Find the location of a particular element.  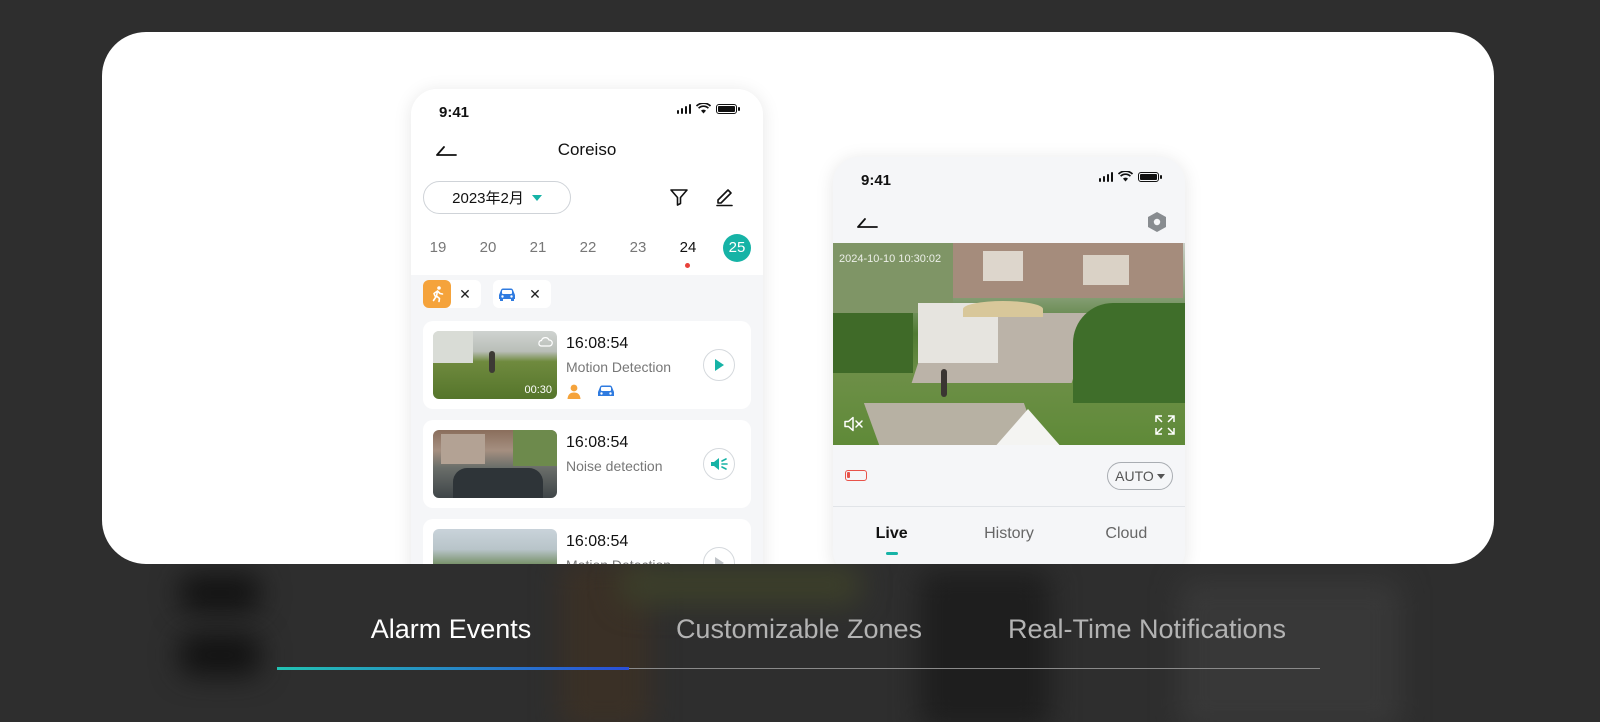

person-icon is located at coordinates (574, 391).